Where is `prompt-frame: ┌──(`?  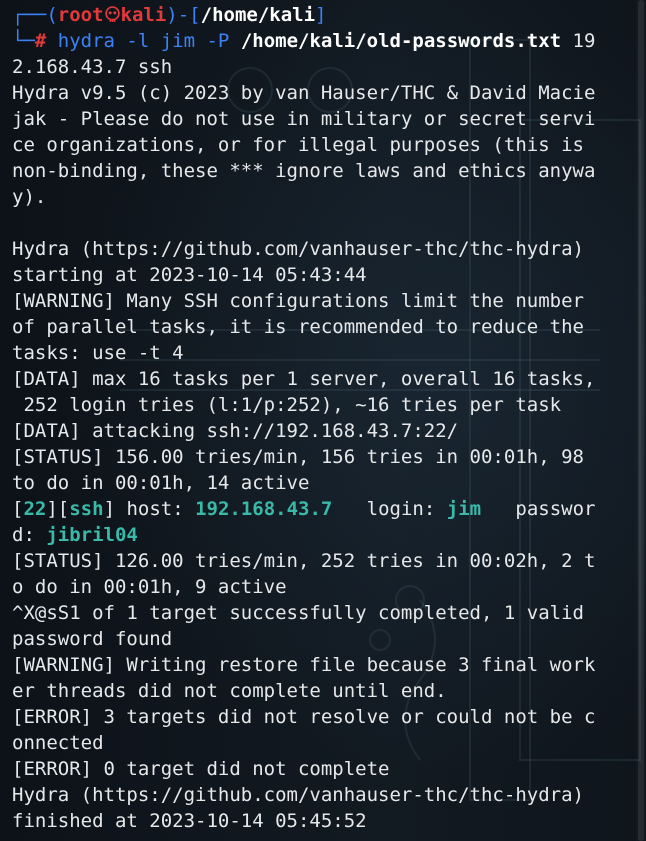 prompt-frame: ┌──( is located at coordinates (35, 15).